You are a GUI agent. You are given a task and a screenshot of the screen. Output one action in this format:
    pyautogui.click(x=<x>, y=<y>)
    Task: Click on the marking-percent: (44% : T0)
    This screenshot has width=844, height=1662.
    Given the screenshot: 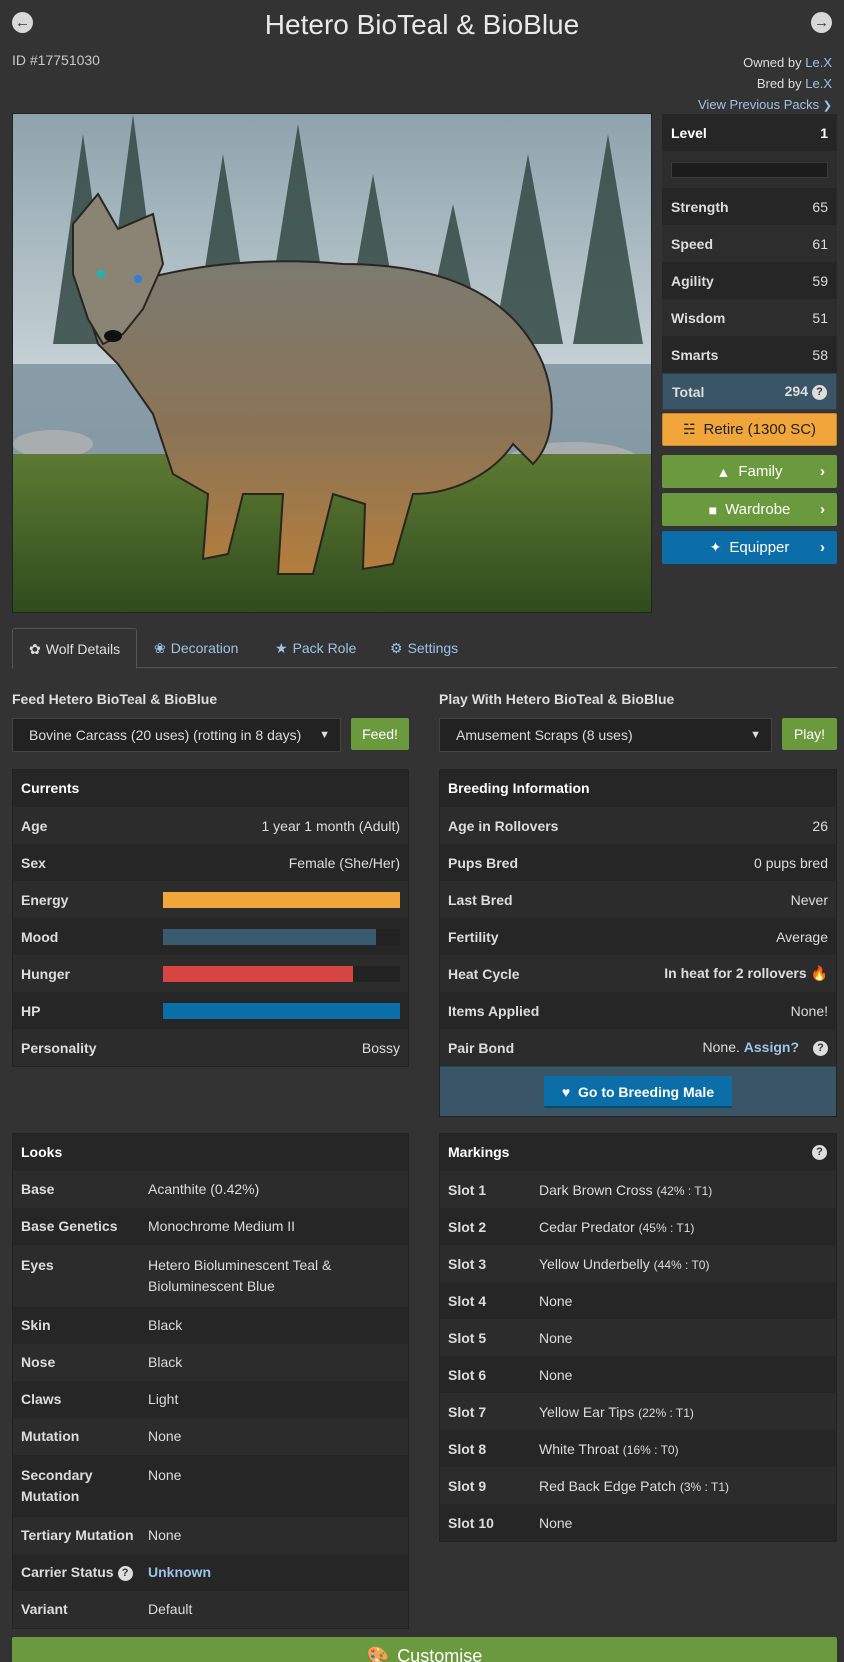 What is the action you would take?
    pyautogui.click(x=681, y=1264)
    